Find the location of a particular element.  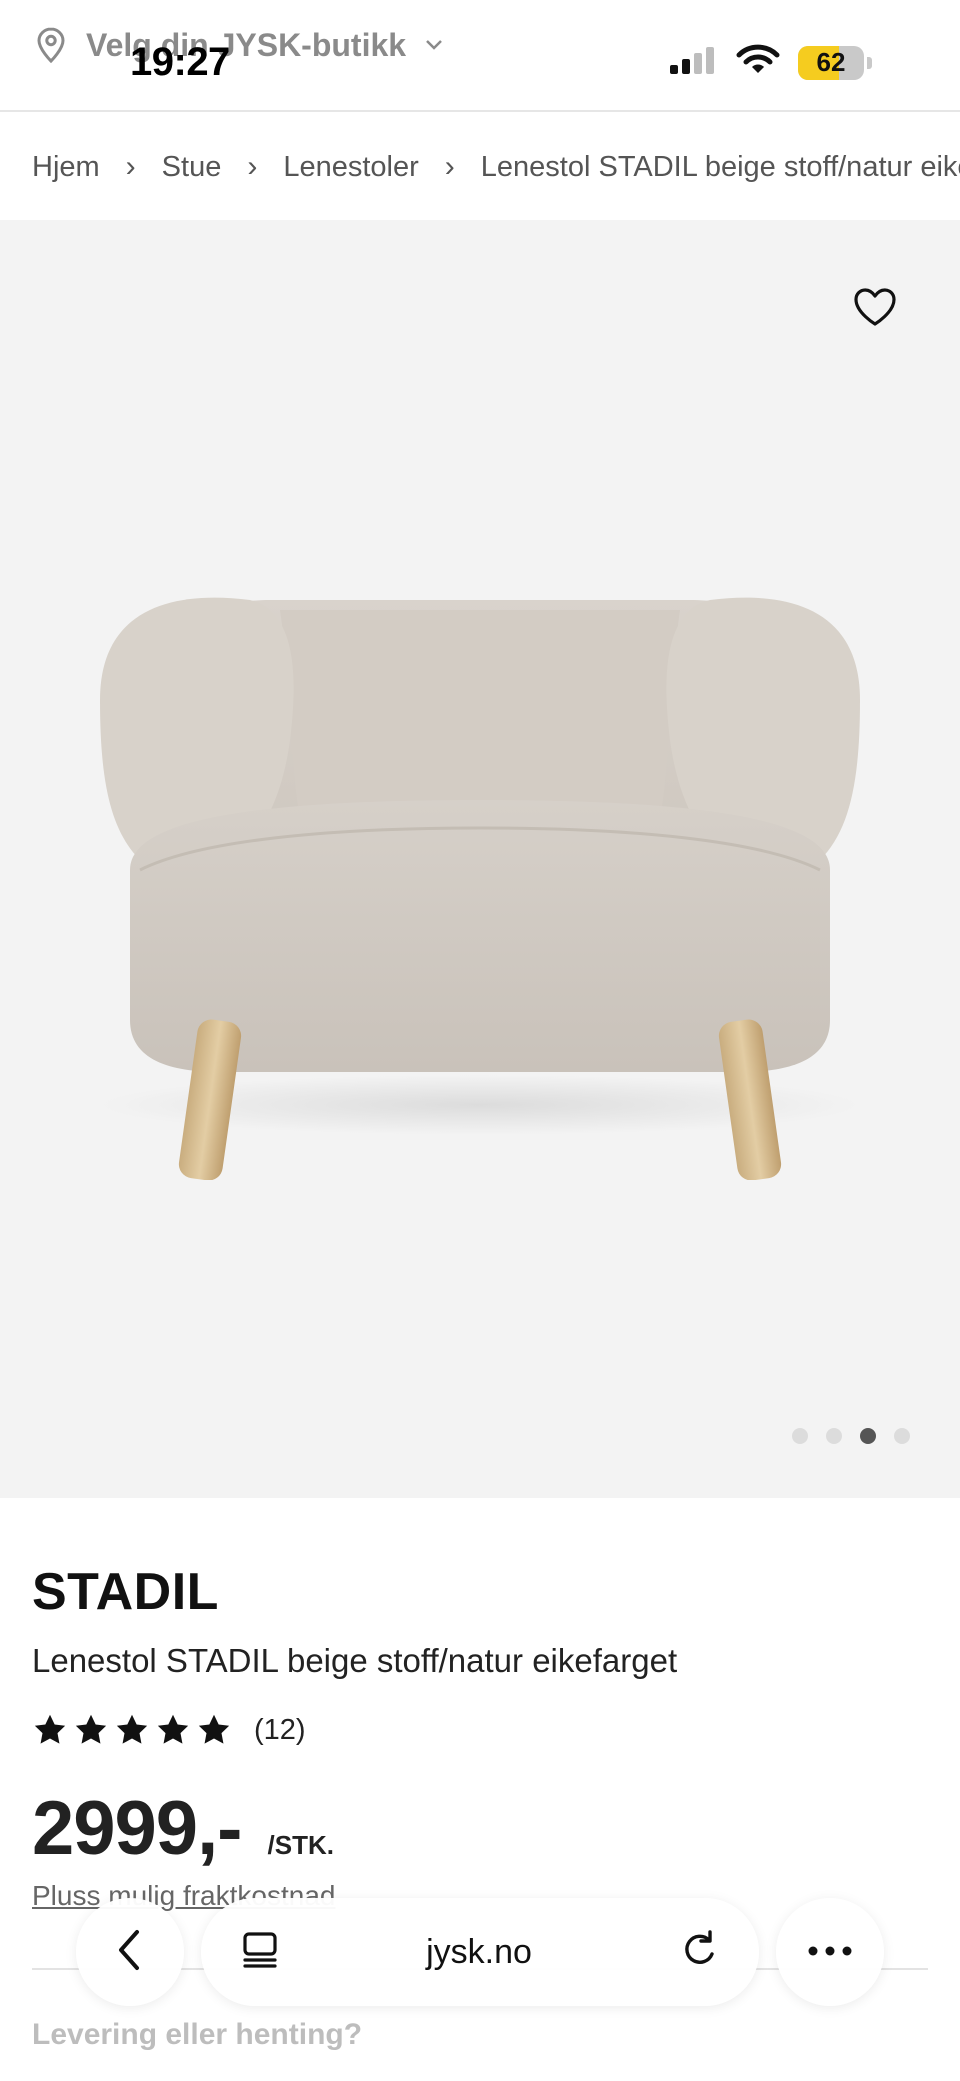

product-brand: STADIL is located at coordinates (125, 1592).